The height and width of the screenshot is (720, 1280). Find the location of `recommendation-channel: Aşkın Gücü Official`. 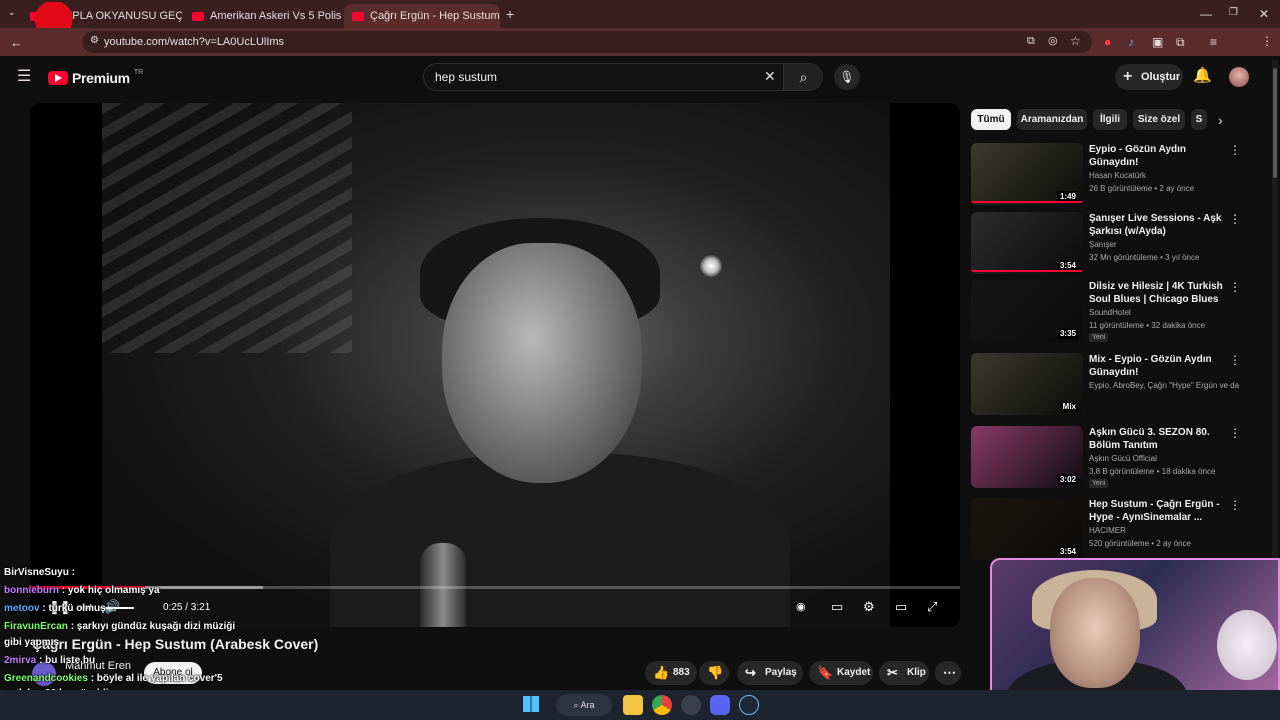

recommendation-channel: Aşkın Gücü Official is located at coordinates (1164, 458).